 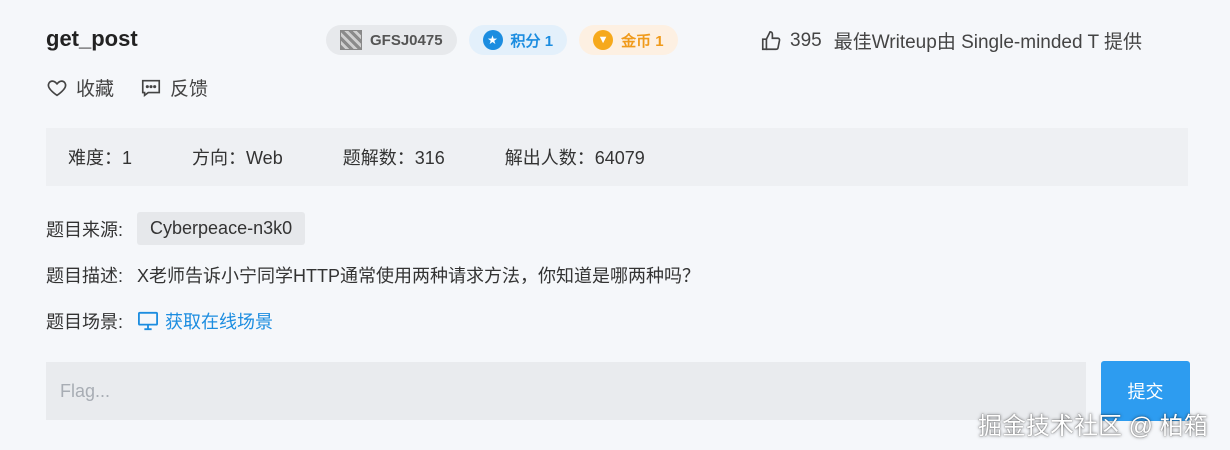 I want to click on get-scene-link: 获取在线场景, so click(x=205, y=321).